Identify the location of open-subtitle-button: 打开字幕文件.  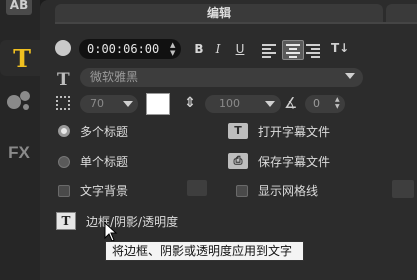
(294, 131).